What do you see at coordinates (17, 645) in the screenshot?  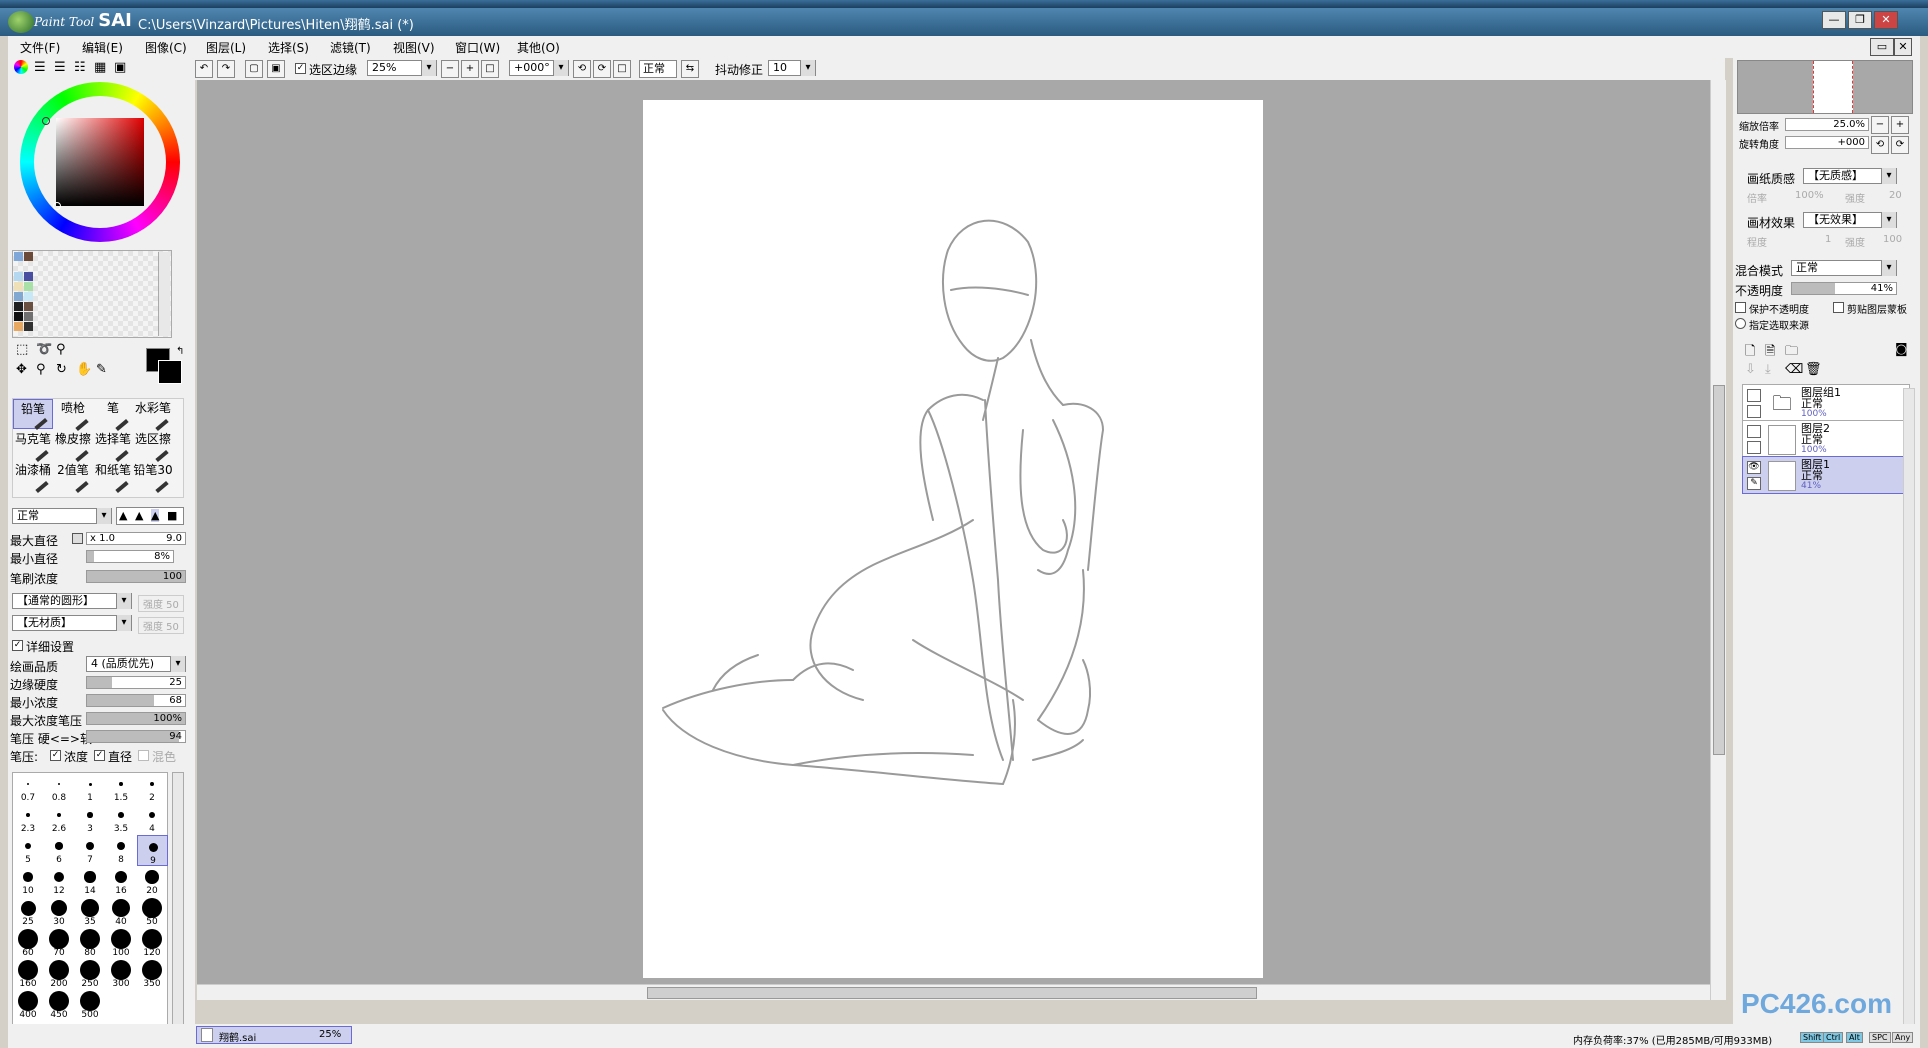 I see `detail-settings-checkbox: ✓` at bounding box center [17, 645].